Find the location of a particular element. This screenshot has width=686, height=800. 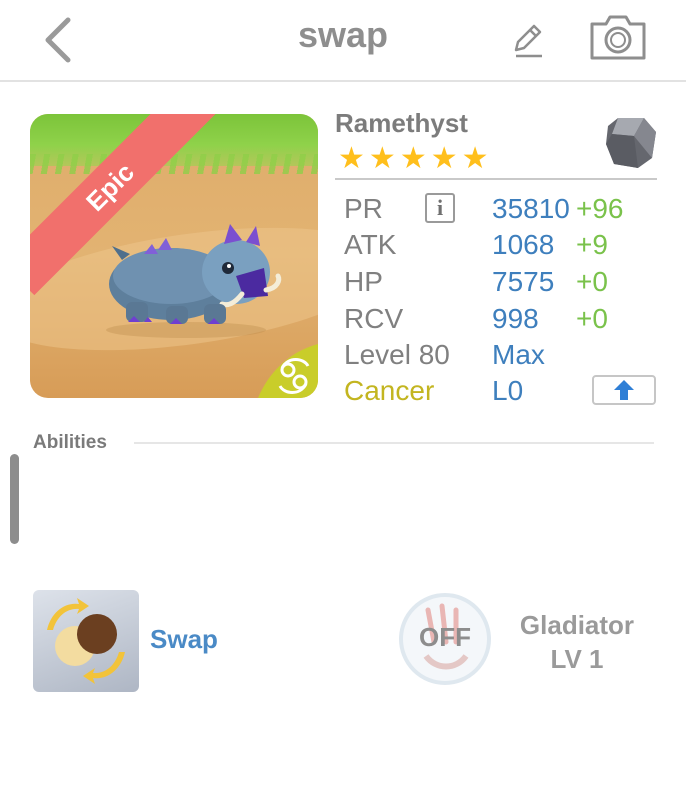

hp-label: HP is located at coordinates (363, 281).